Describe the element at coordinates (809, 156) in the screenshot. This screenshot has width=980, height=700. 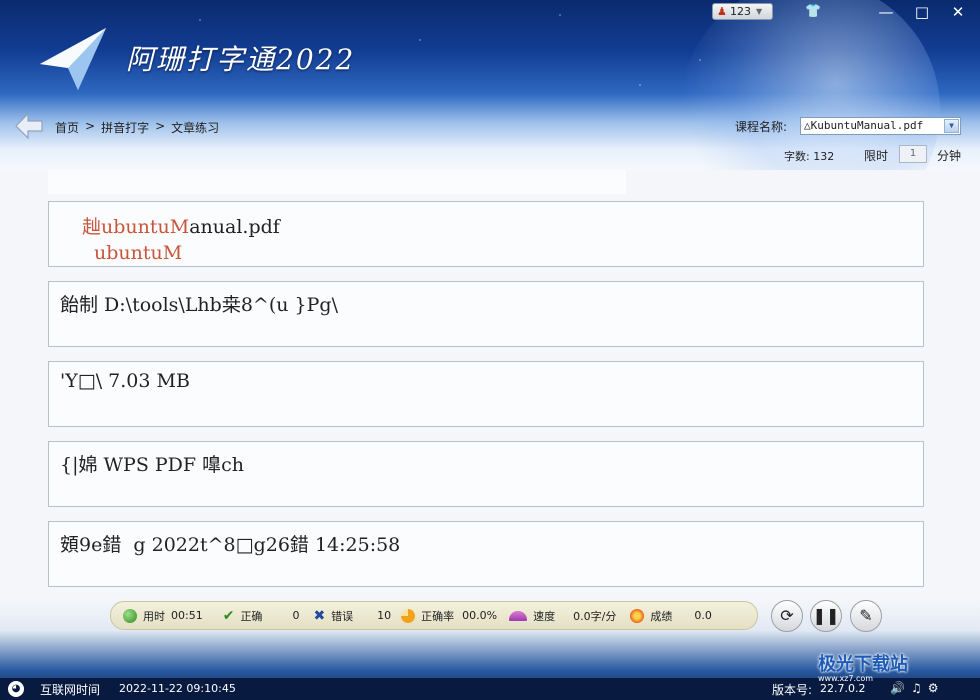
I see `word-count: 字数: 132` at that location.